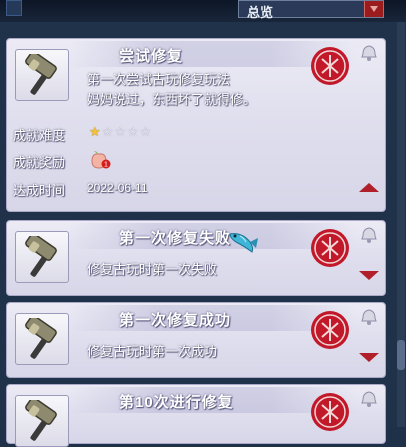  Describe the element at coordinates (369, 187) in the screenshot. I see `collapse-arrow-icon` at that location.